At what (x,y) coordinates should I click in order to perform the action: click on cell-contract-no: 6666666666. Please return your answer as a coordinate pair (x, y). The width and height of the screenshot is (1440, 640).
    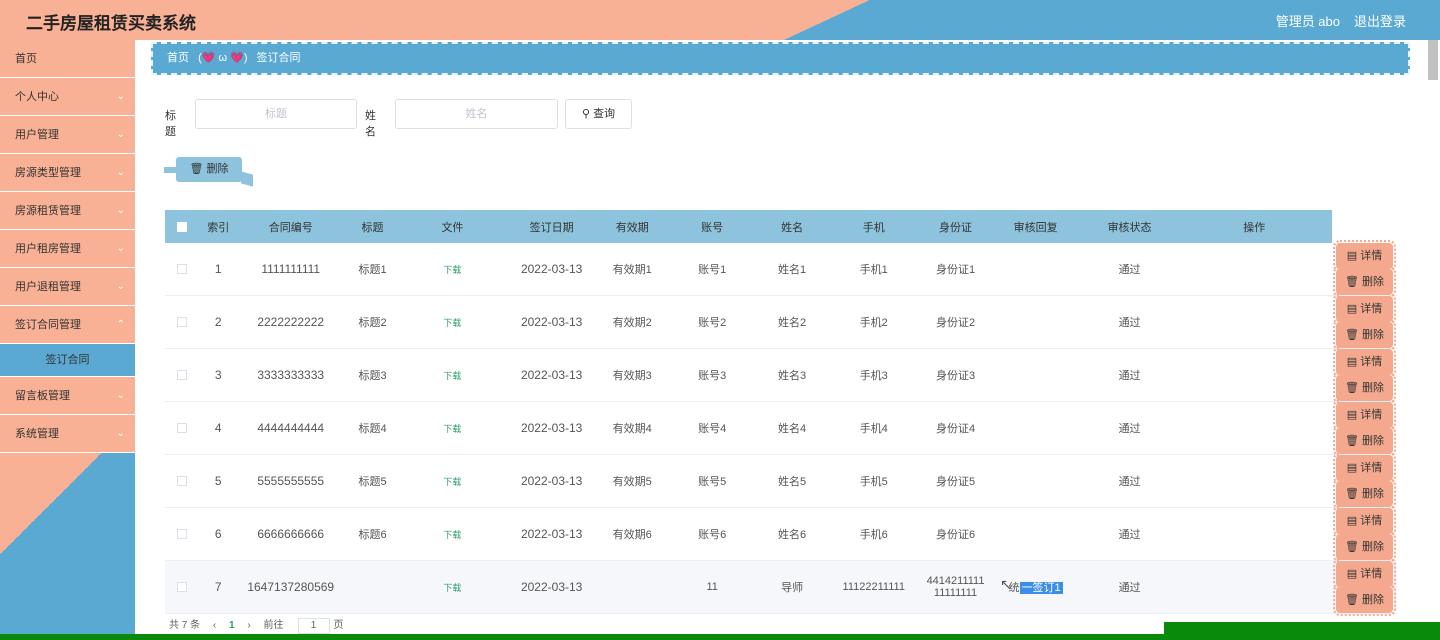
    Looking at the image, I should click on (291, 534).